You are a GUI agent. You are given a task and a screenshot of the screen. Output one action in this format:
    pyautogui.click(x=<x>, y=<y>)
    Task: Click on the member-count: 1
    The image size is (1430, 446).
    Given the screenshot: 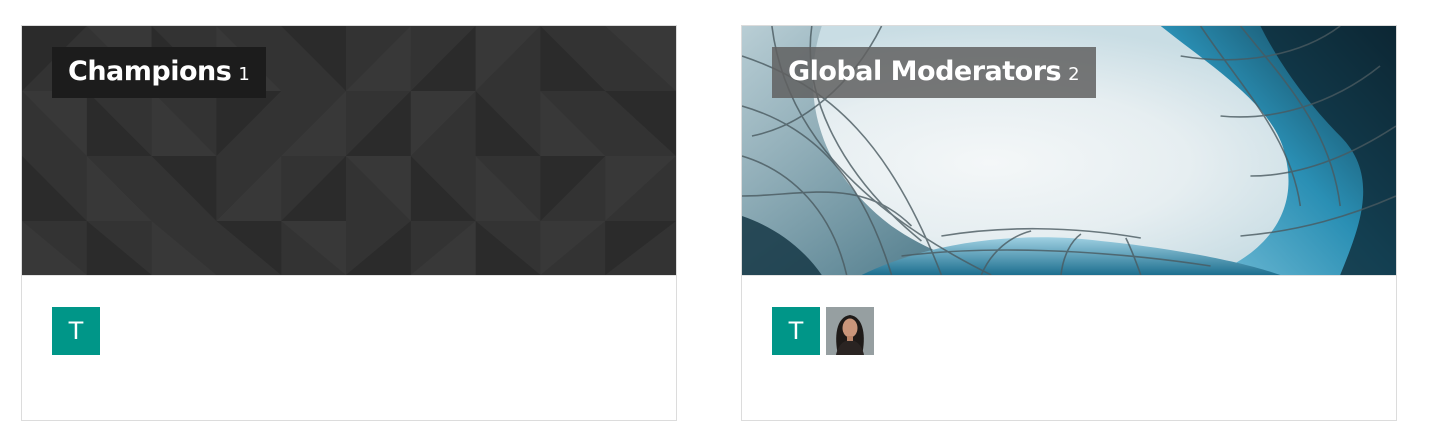 What is the action you would take?
    pyautogui.click(x=244, y=74)
    